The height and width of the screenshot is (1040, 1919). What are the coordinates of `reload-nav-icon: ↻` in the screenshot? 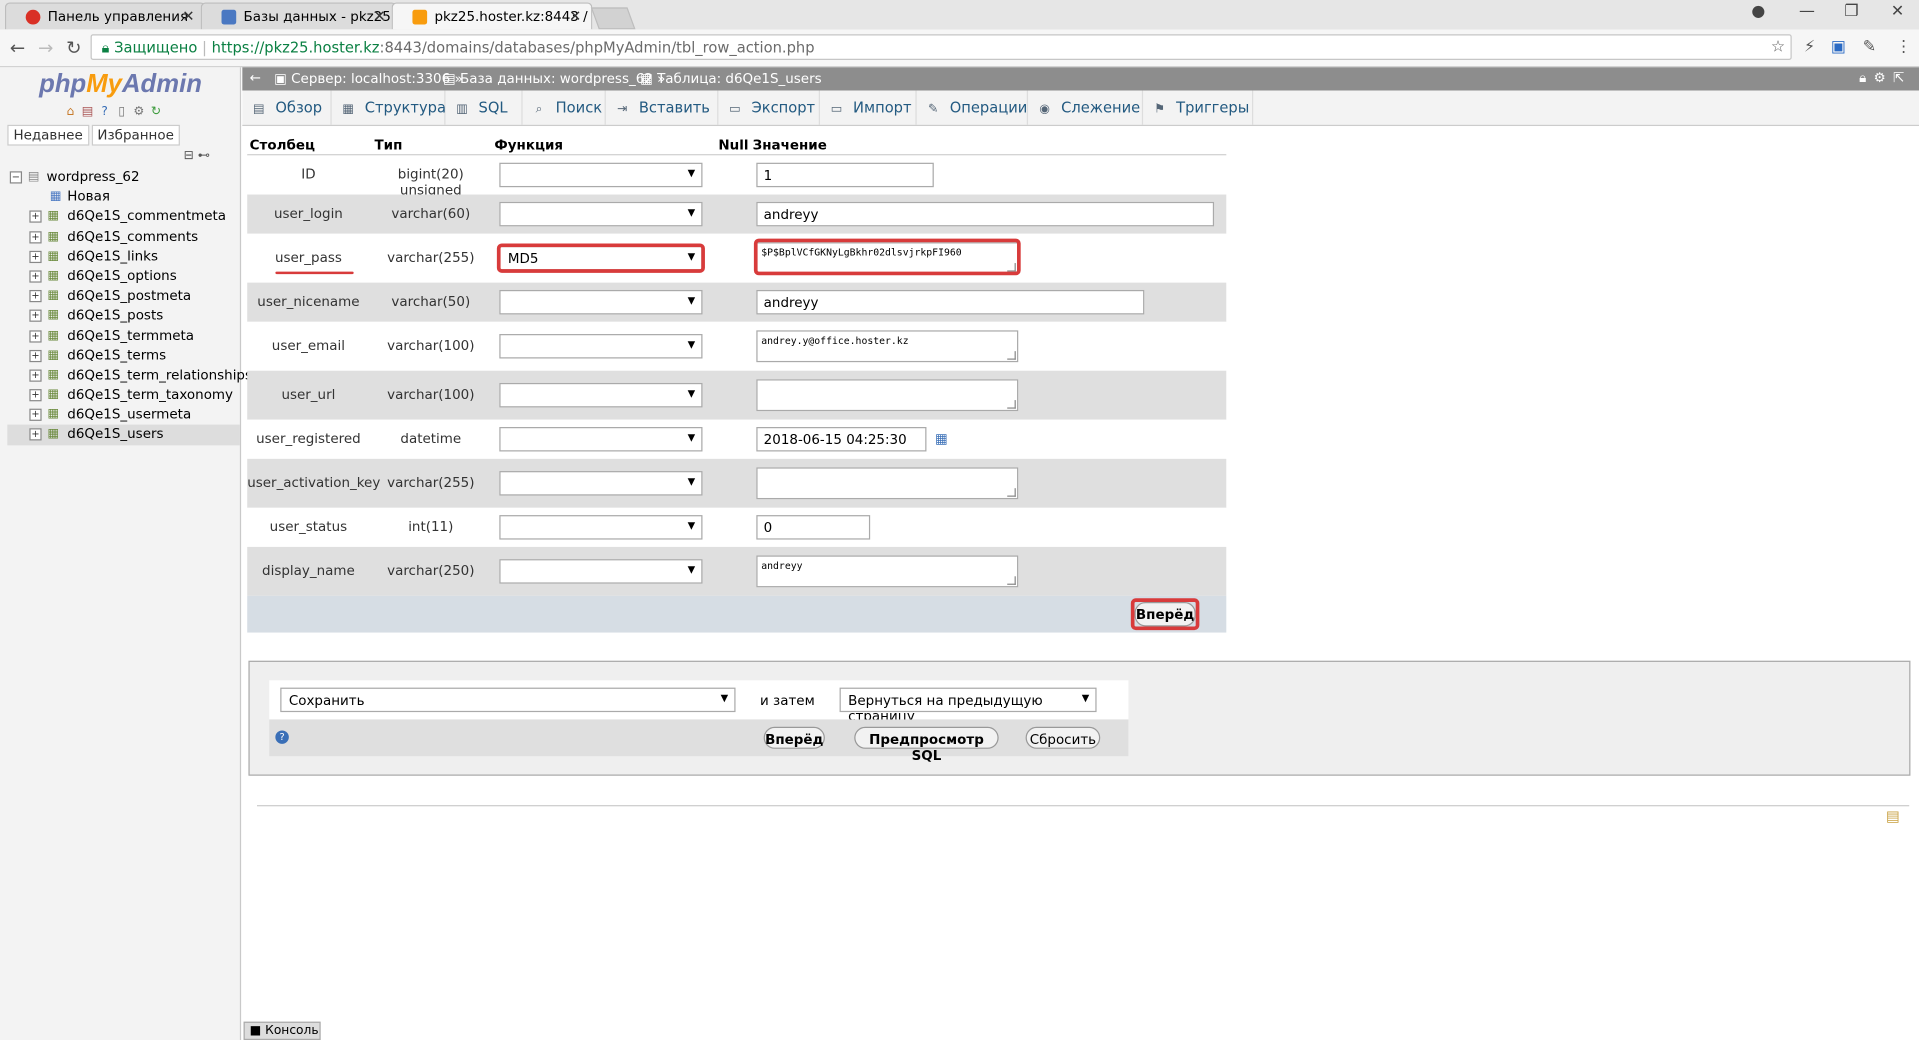 It's located at (155, 111).